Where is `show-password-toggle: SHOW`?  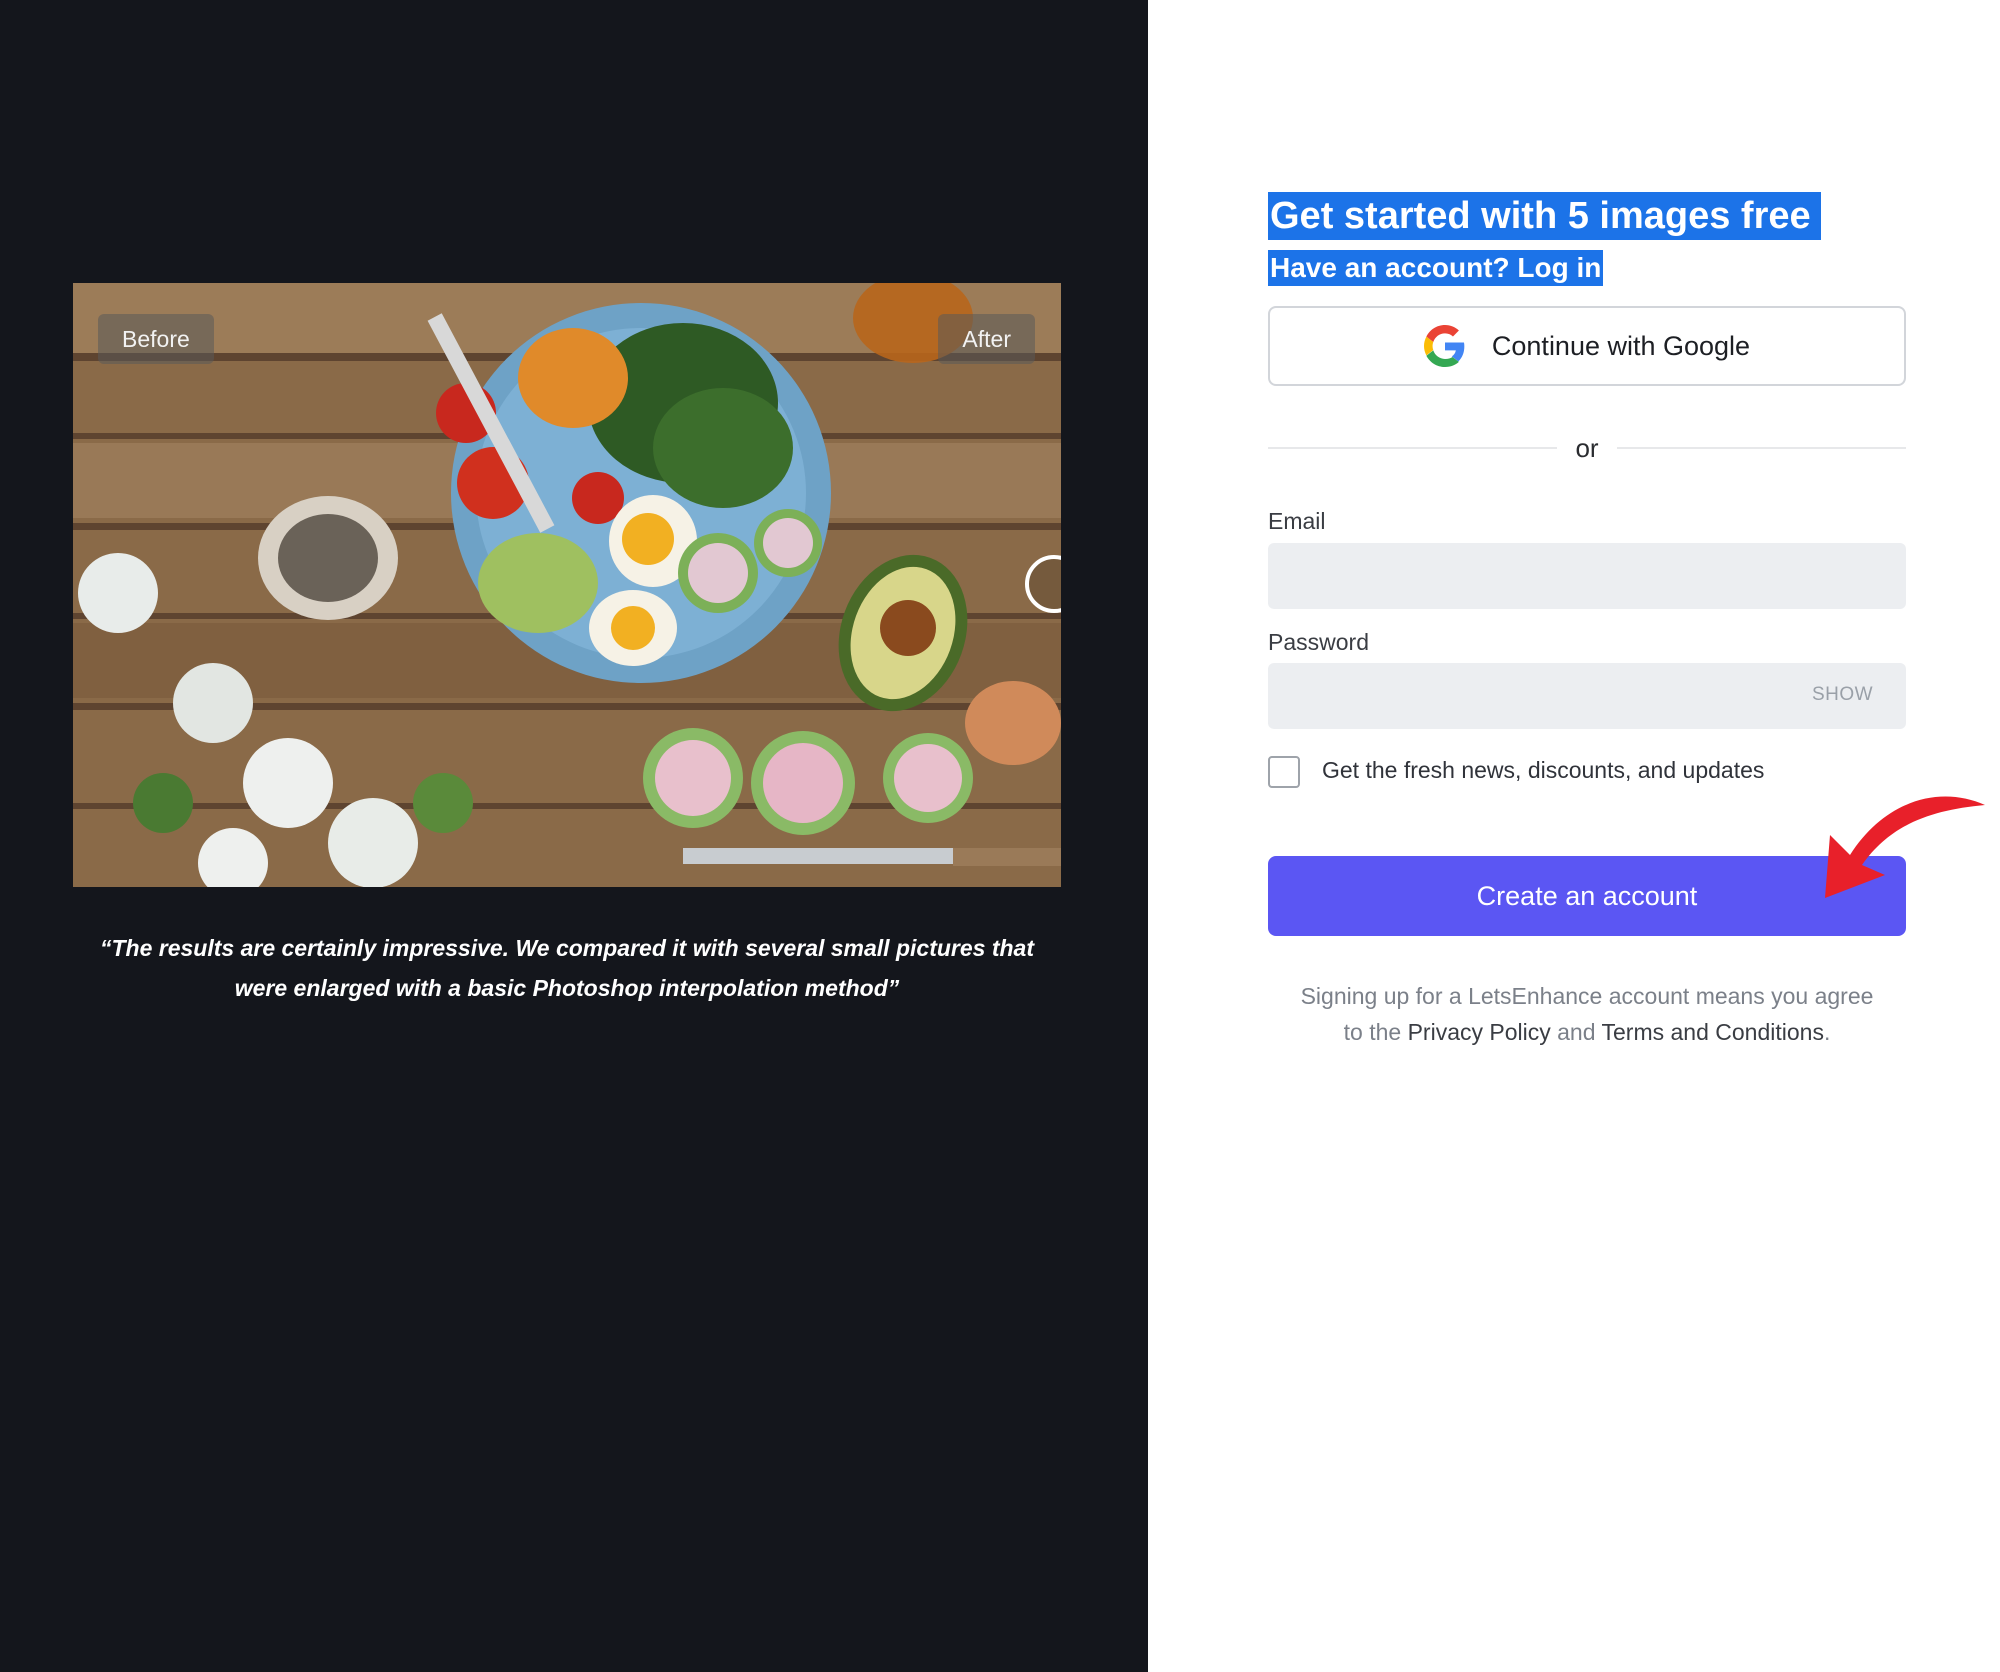
show-password-toggle: SHOW is located at coordinates (1842, 695).